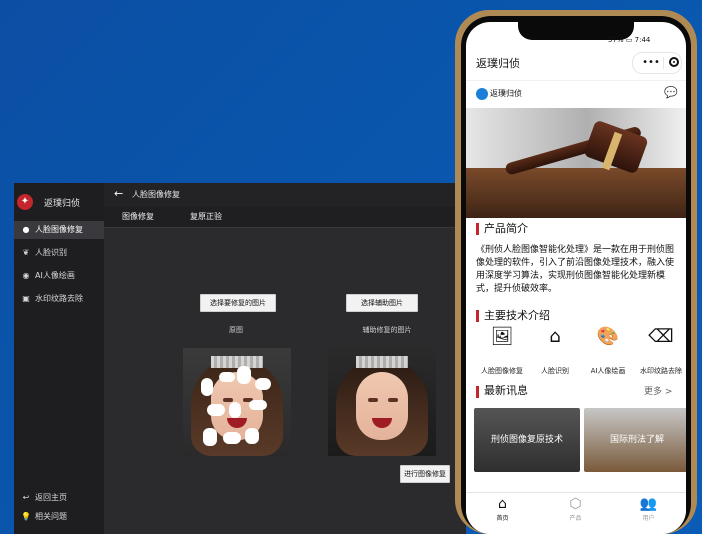 This screenshot has height=534, width=702. I want to click on feature-label: AI人像绘画, so click(608, 371).